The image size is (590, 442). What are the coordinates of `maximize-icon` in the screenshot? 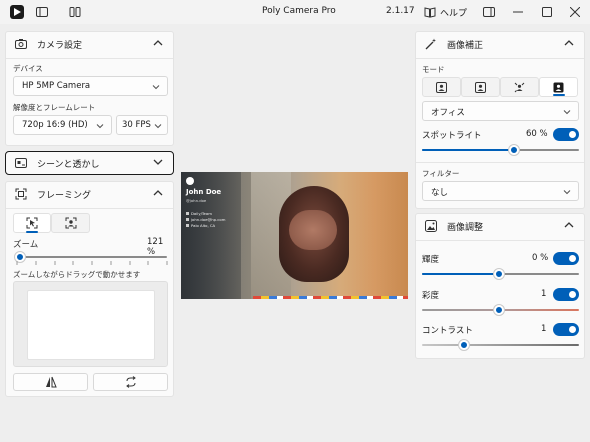 It's located at (547, 12).